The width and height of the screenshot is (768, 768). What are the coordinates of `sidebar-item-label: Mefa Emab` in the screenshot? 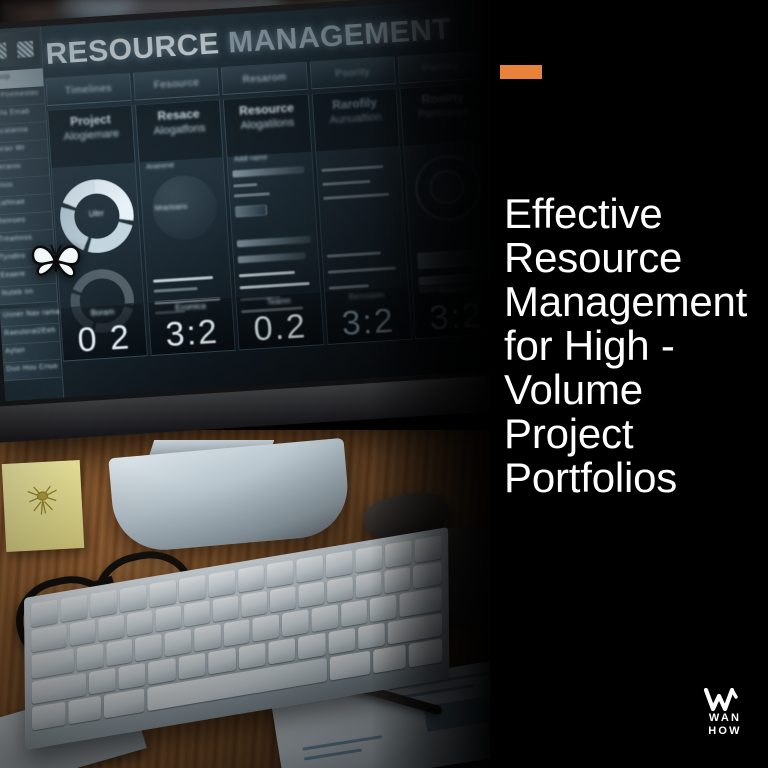 It's located at (15, 113).